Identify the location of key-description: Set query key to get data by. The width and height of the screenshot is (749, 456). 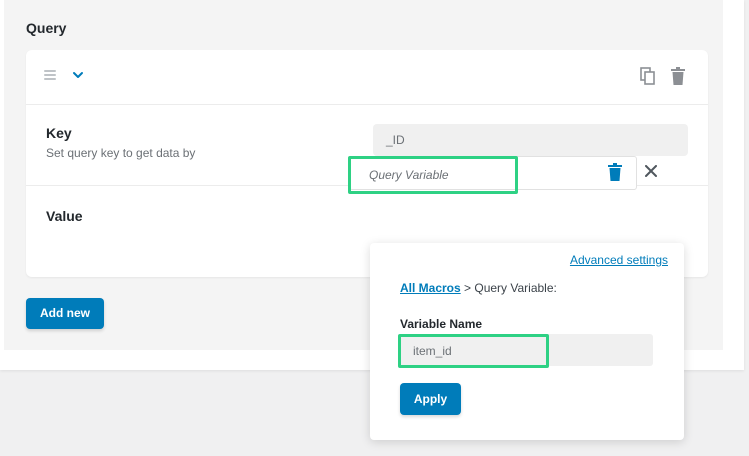
(121, 153).